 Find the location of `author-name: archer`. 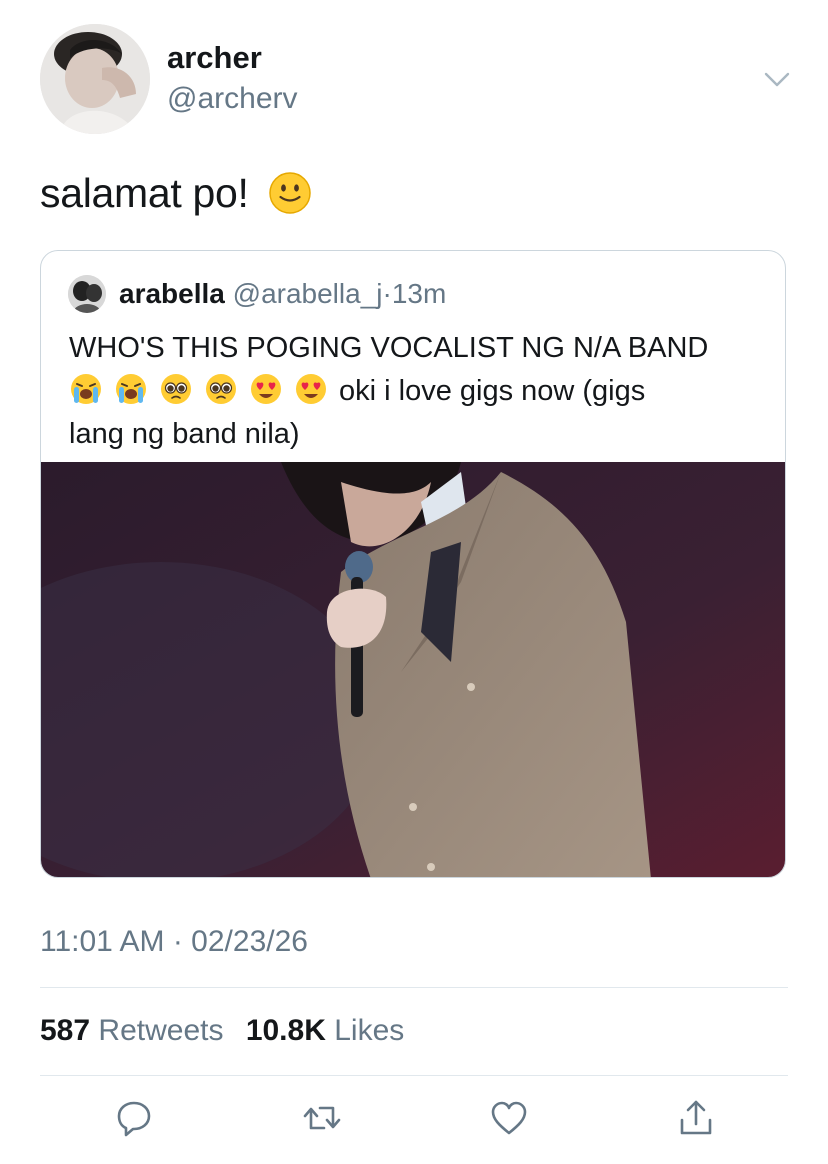

author-name: archer is located at coordinates (214, 58).